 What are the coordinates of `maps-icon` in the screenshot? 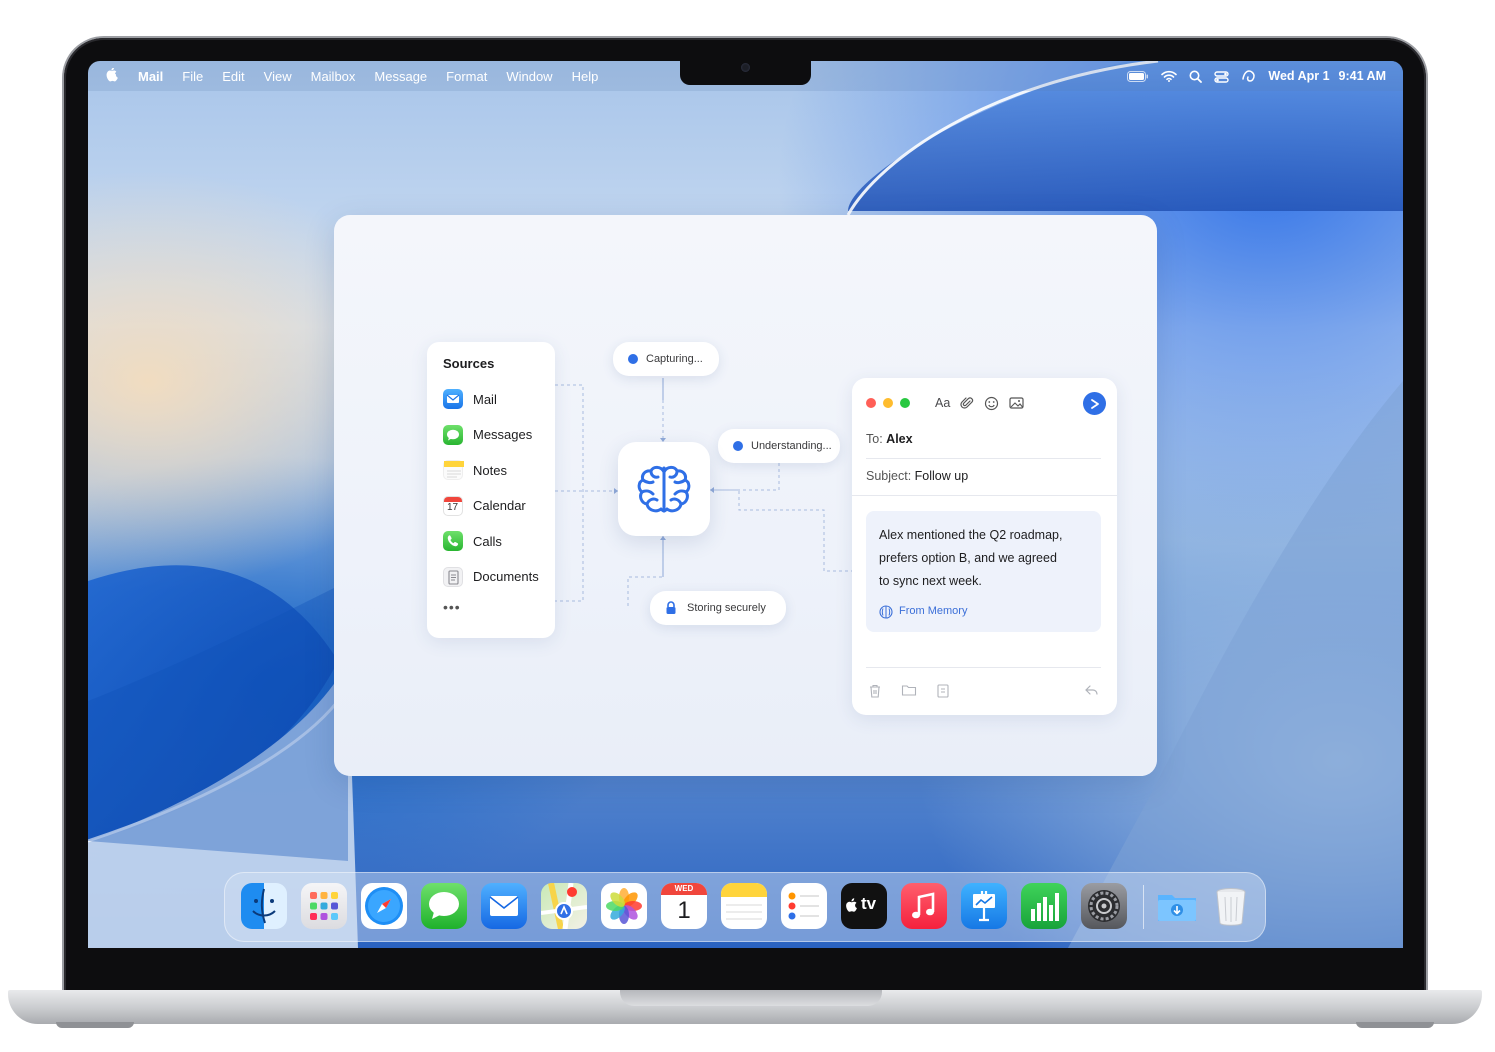 It's located at (564, 906).